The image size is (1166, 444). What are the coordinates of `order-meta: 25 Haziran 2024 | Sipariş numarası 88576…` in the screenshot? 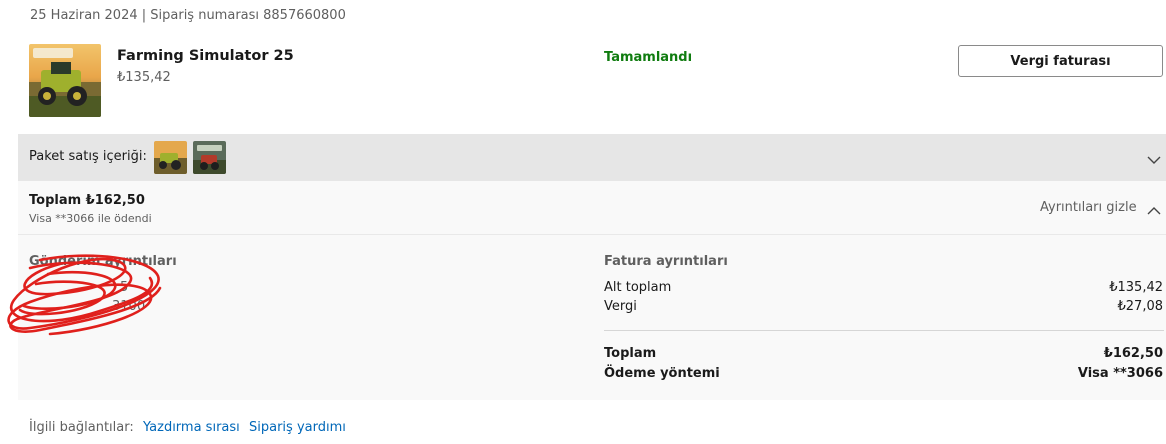 It's located at (188, 15).